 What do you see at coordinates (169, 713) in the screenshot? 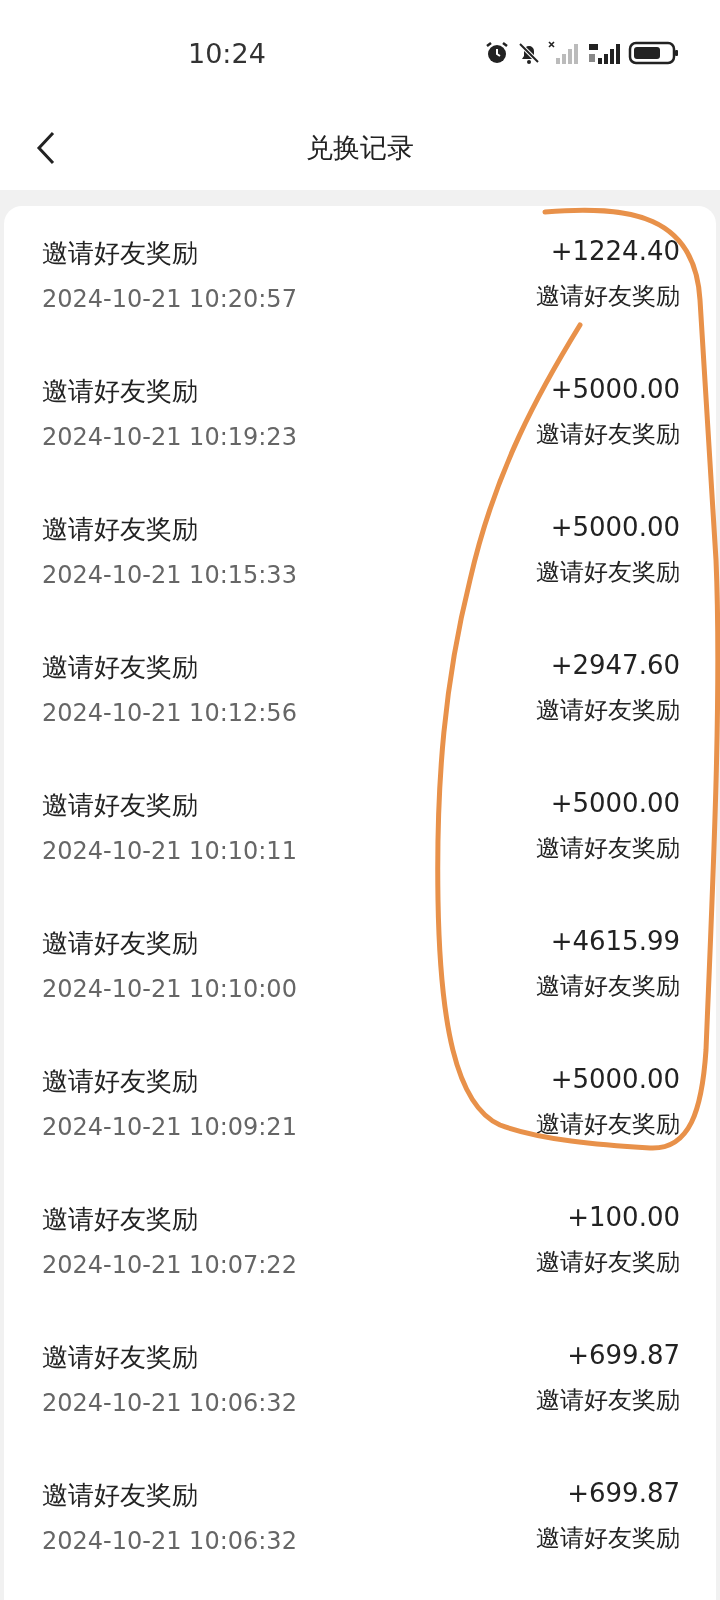
I see `record-date: 2024-10-21 10:12:56` at bounding box center [169, 713].